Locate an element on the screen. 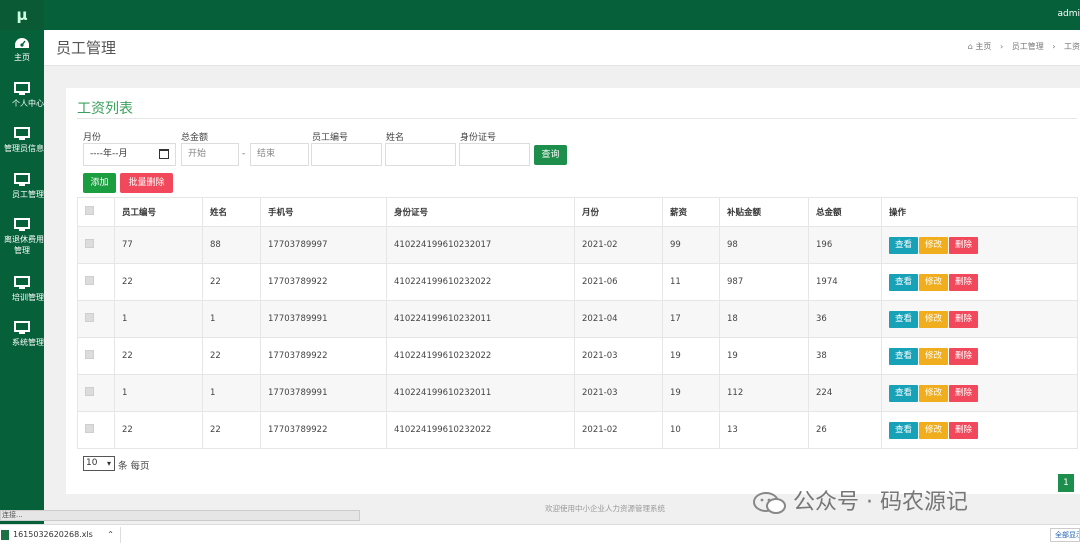 The width and height of the screenshot is (1080, 544). cell-total: 36 is located at coordinates (845, 319).